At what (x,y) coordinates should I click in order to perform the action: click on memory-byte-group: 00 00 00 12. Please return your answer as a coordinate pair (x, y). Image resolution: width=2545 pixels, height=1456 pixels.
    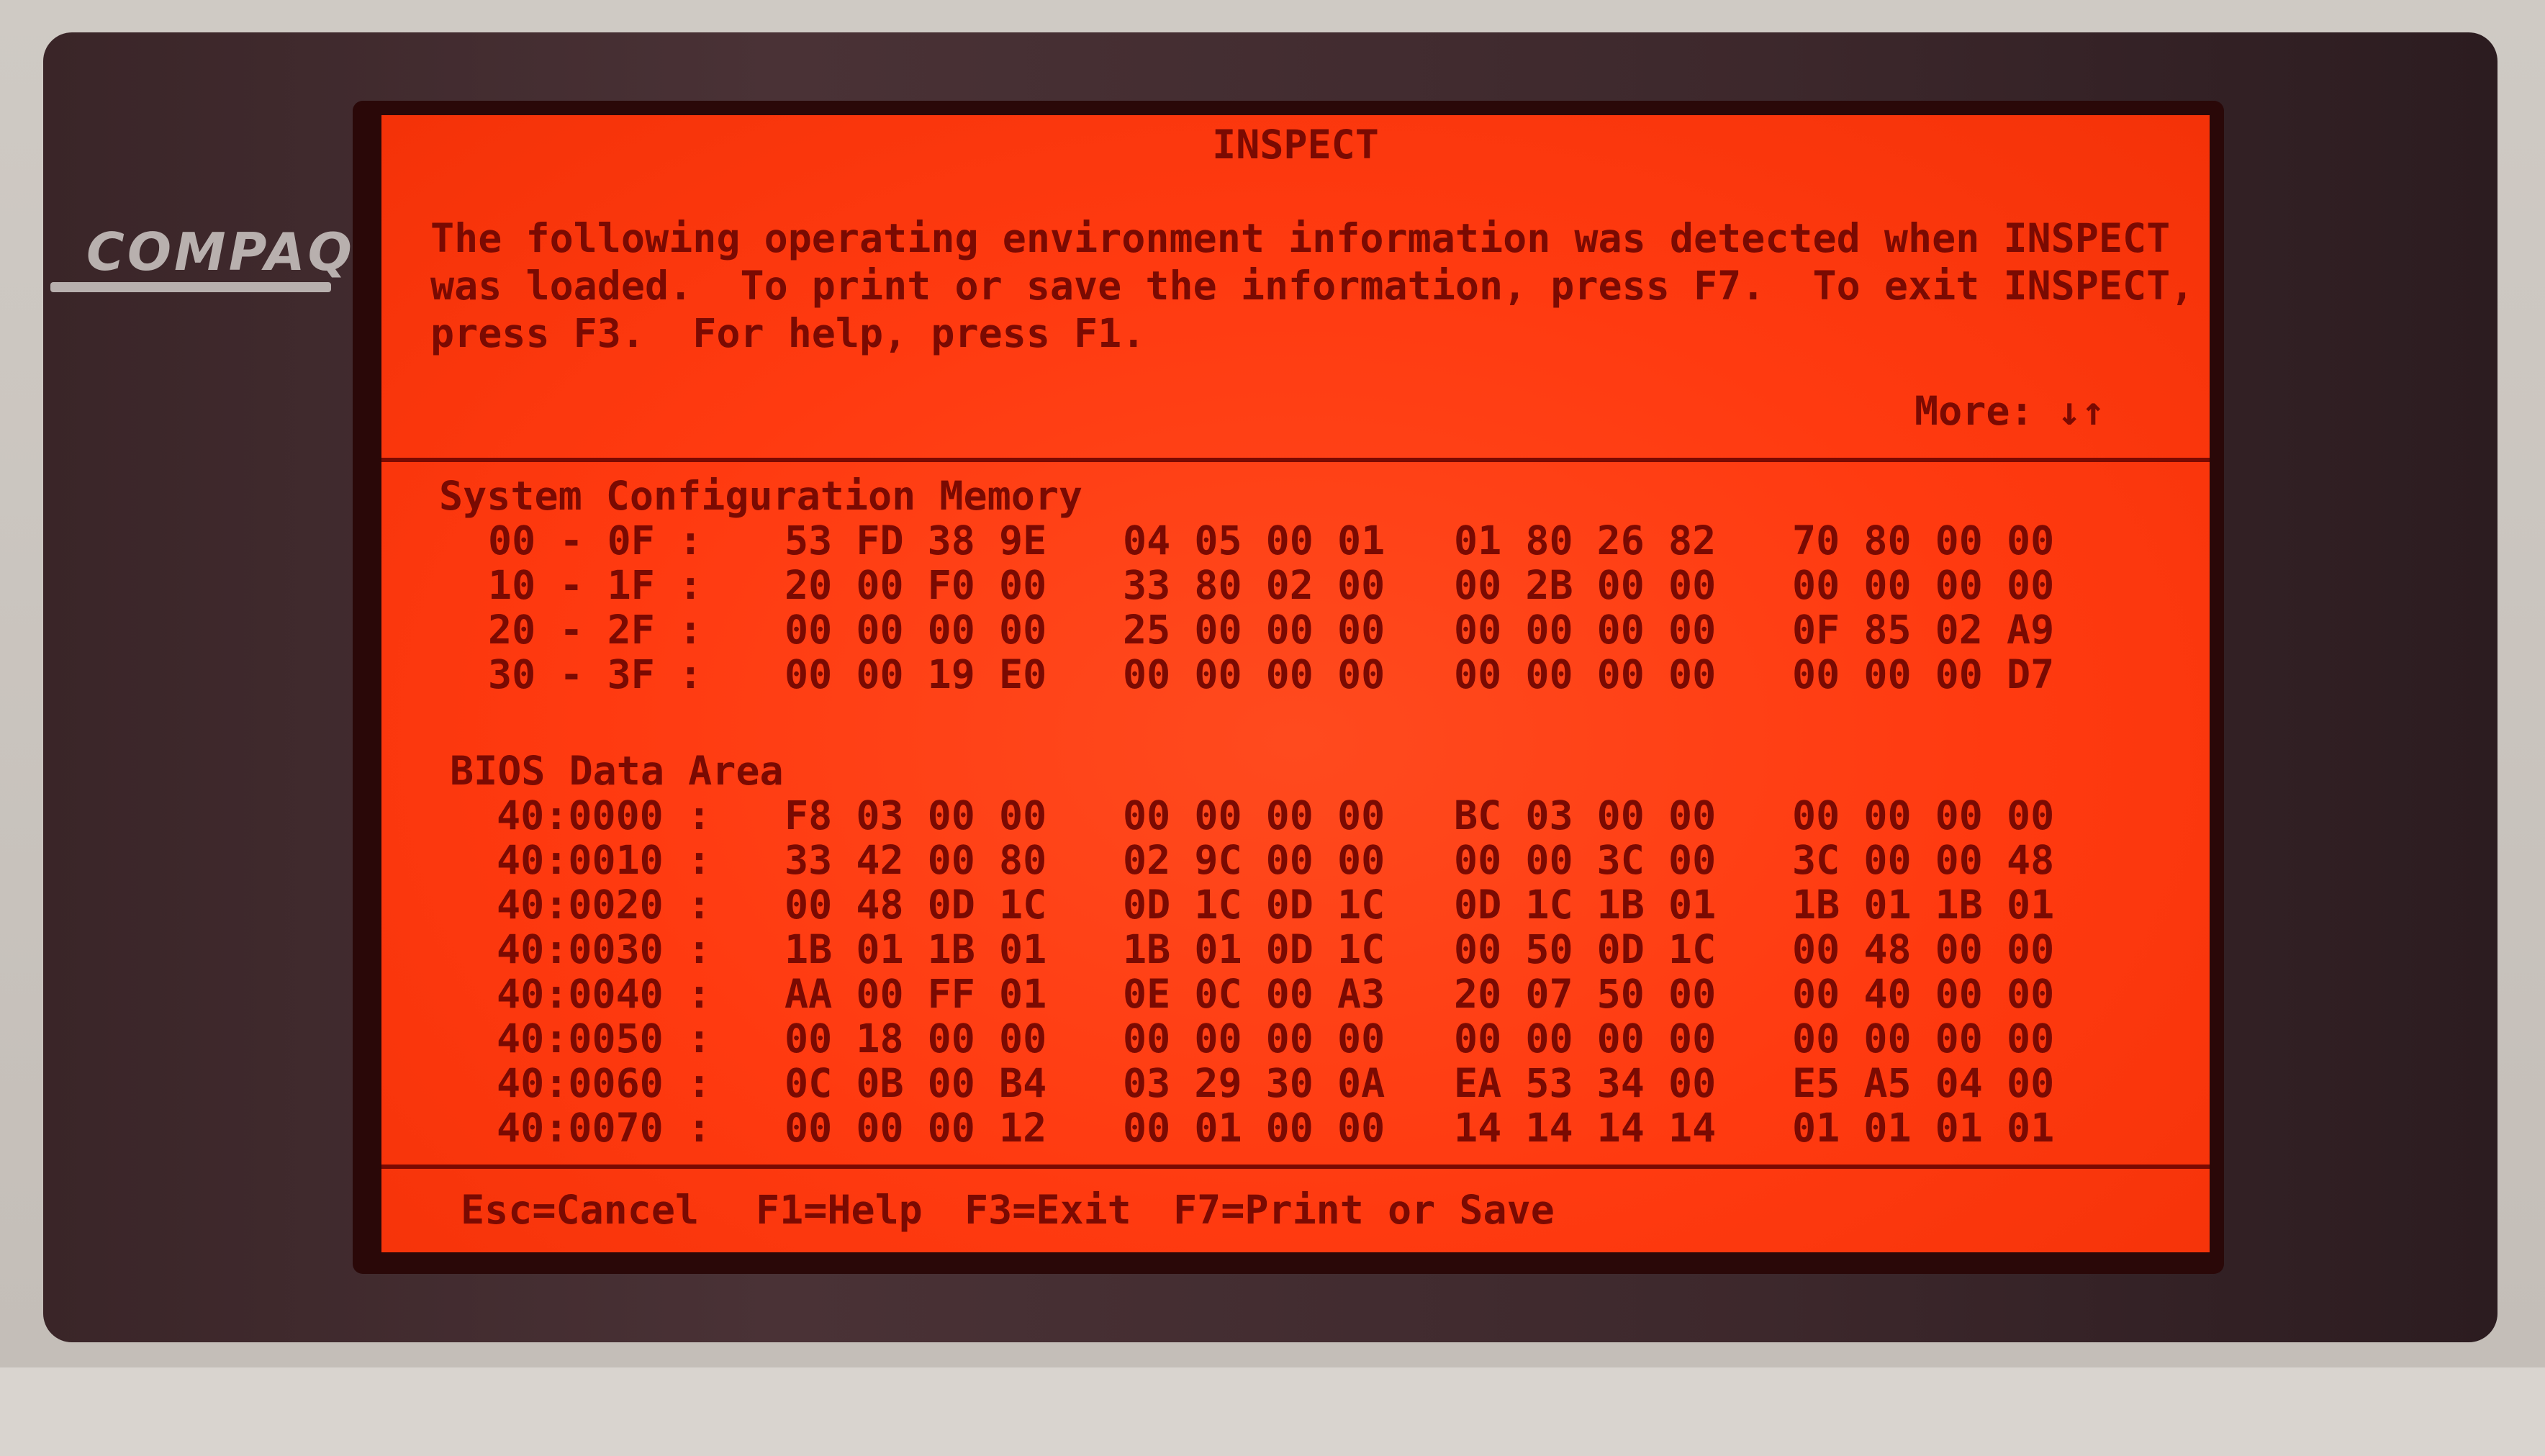
    Looking at the image, I should click on (916, 1128).